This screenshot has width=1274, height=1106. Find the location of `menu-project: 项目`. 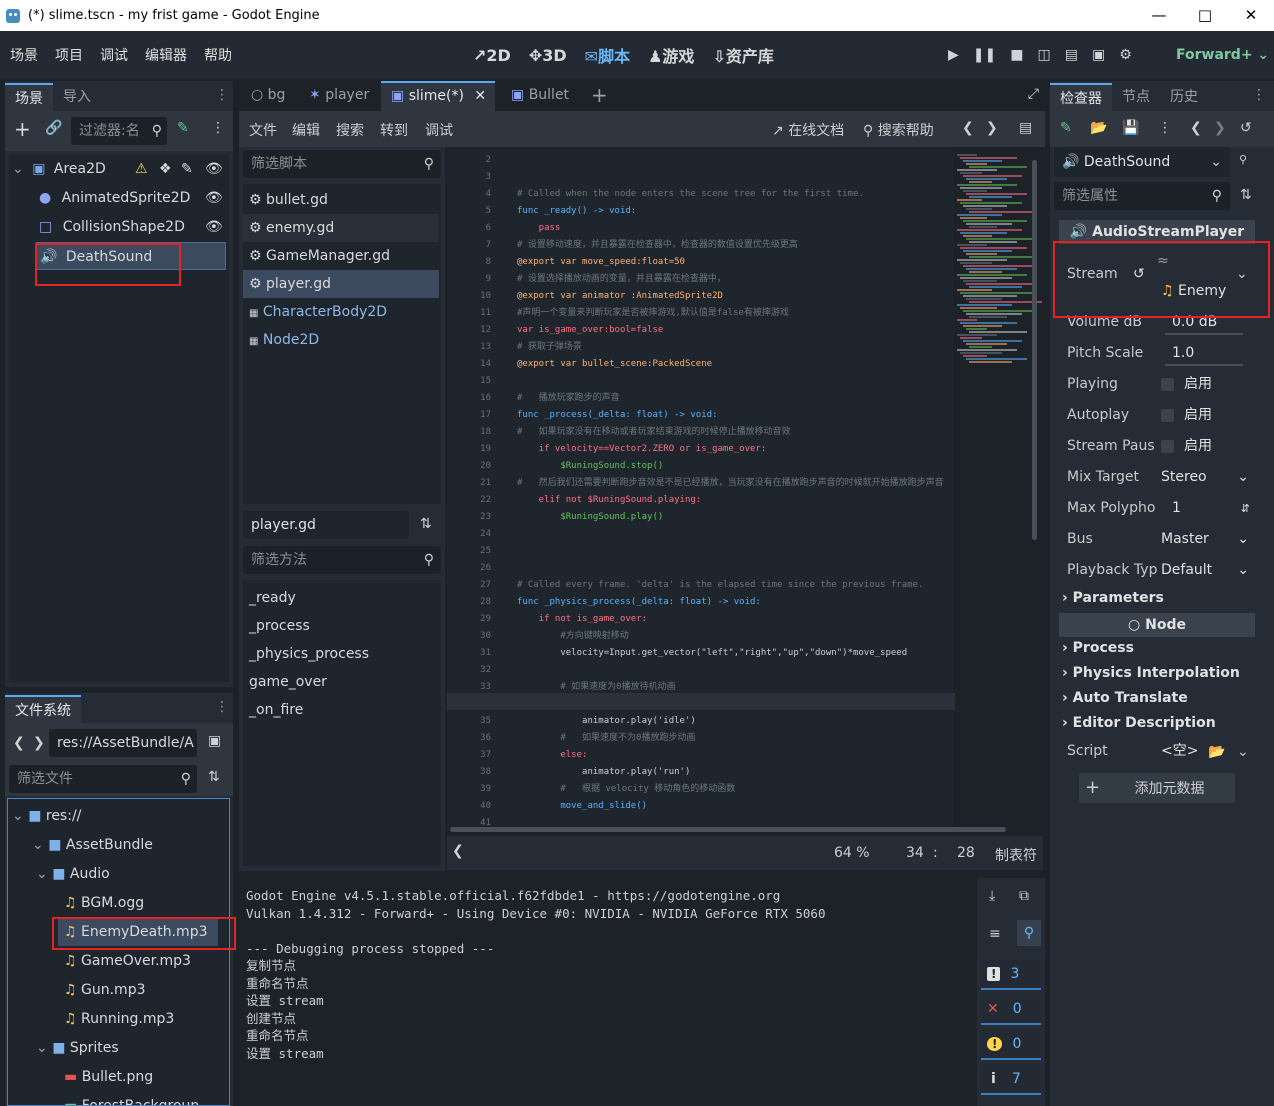

menu-project: 项目 is located at coordinates (67, 55).